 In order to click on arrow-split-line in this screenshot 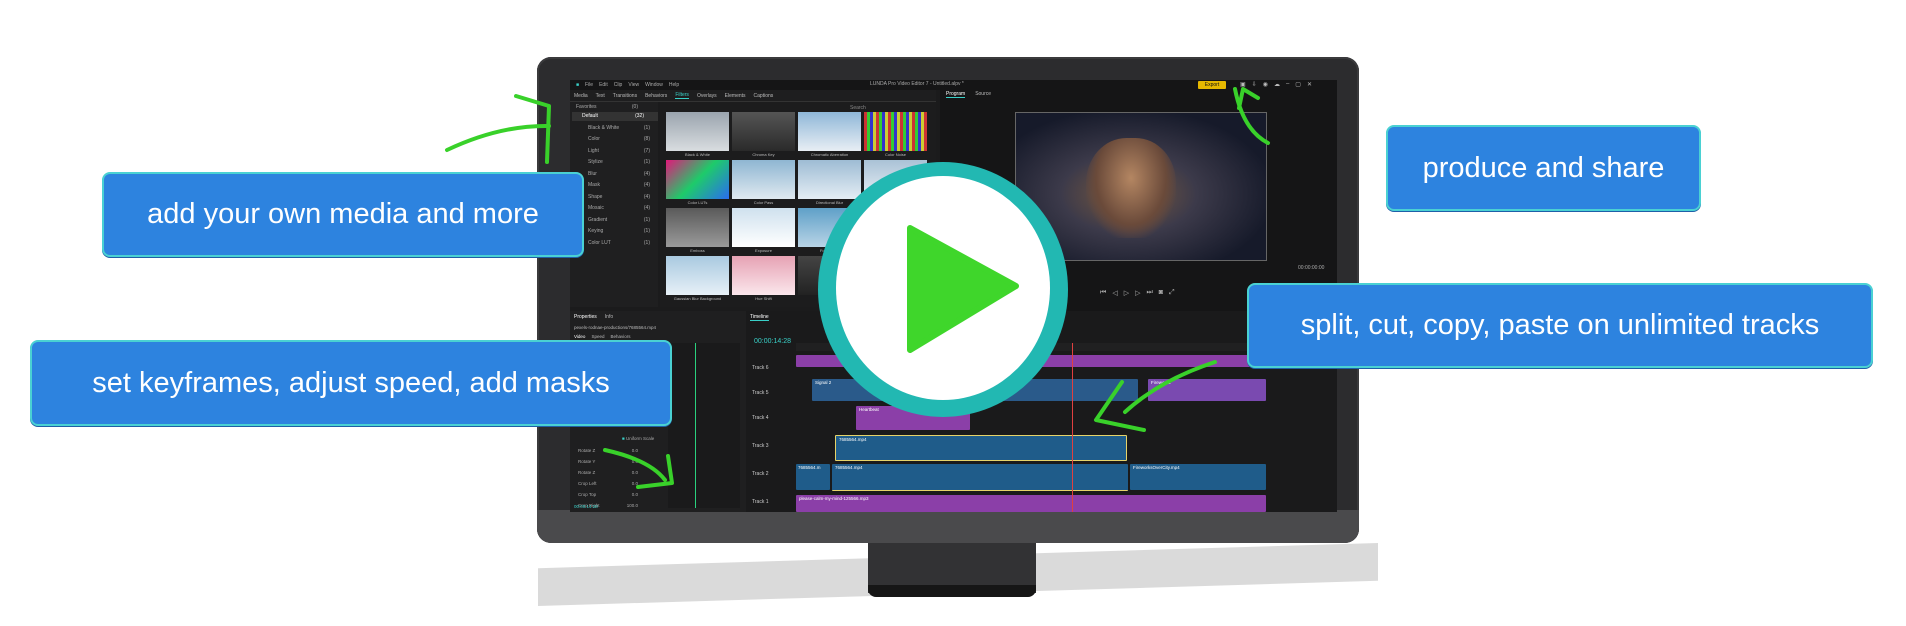, I will do `click(1170, 387)`.